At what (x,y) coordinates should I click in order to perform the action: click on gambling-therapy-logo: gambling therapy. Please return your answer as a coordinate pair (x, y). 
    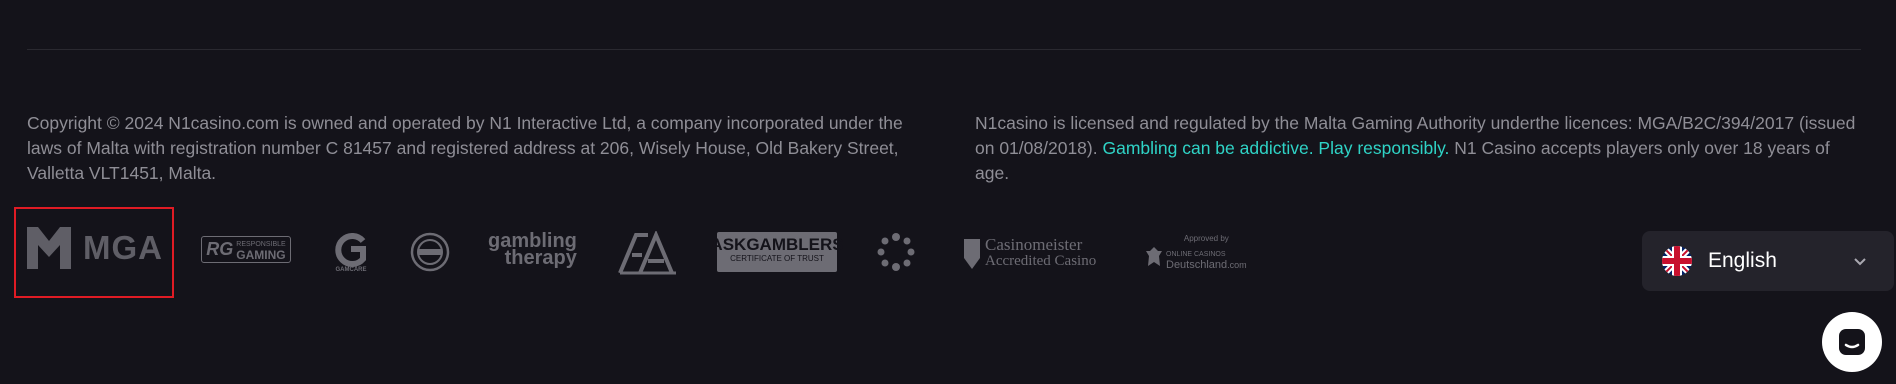
    Looking at the image, I should click on (532, 250).